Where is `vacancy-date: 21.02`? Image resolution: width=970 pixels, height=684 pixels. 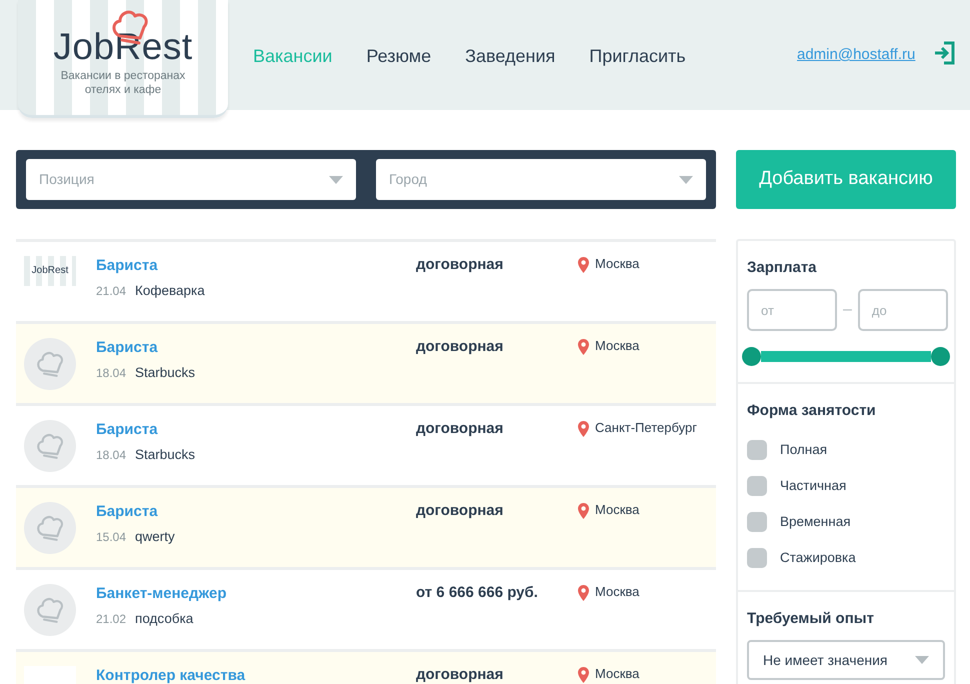 vacancy-date: 21.02 is located at coordinates (111, 619).